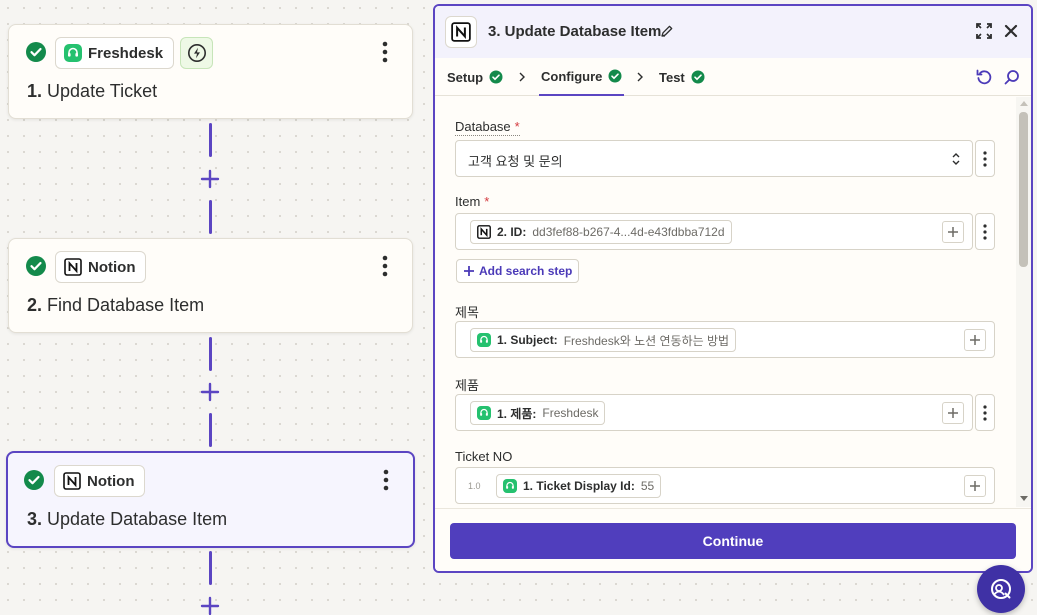  Describe the element at coordinates (475, 77) in the screenshot. I see `tab-setup: Setup` at that location.